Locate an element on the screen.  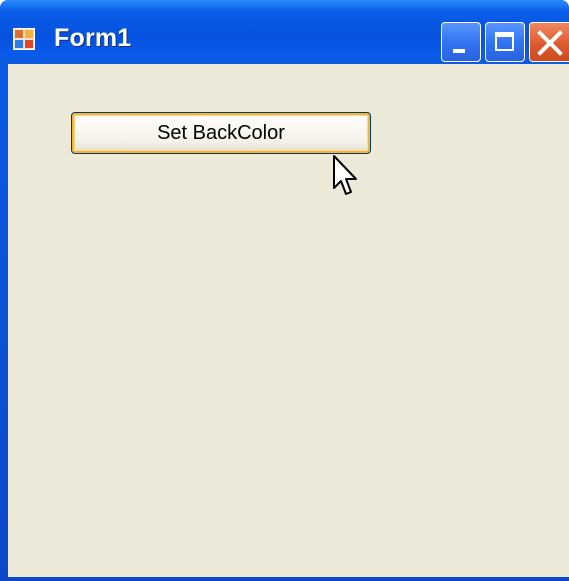
close-button is located at coordinates (549, 42).